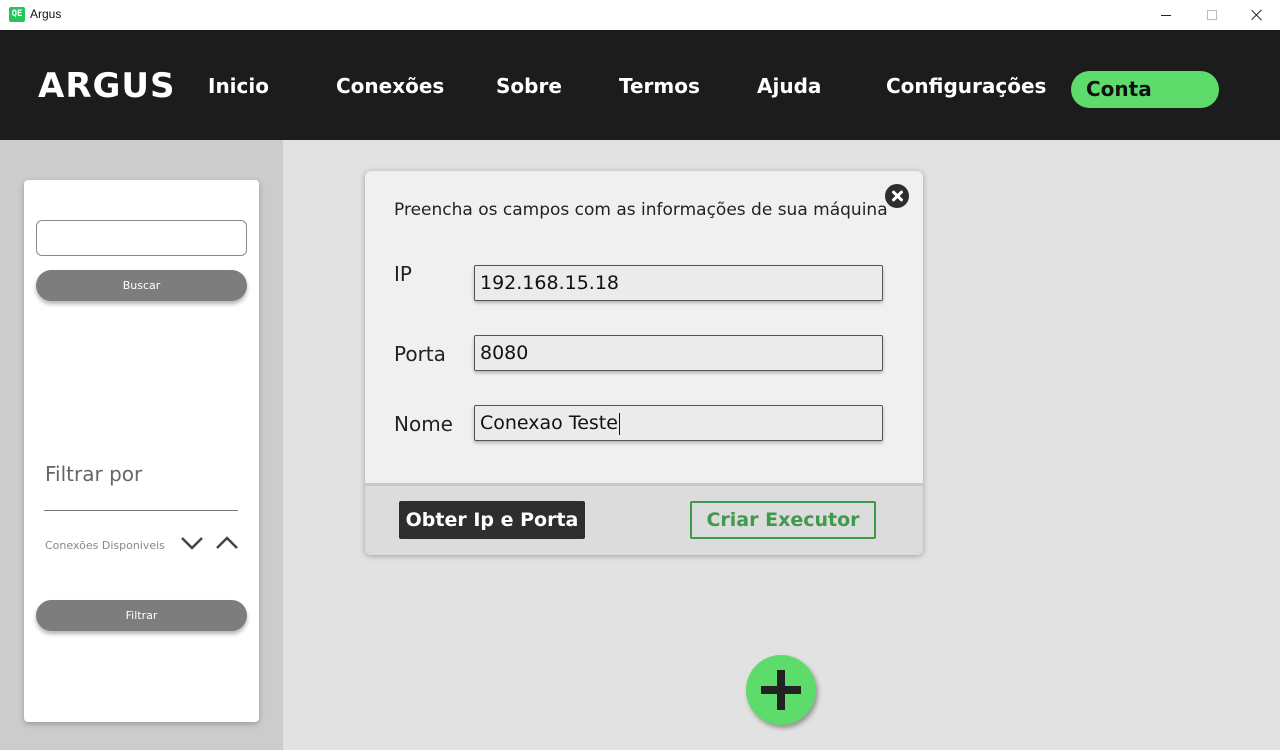  I want to click on nav-termos: Termos, so click(659, 86).